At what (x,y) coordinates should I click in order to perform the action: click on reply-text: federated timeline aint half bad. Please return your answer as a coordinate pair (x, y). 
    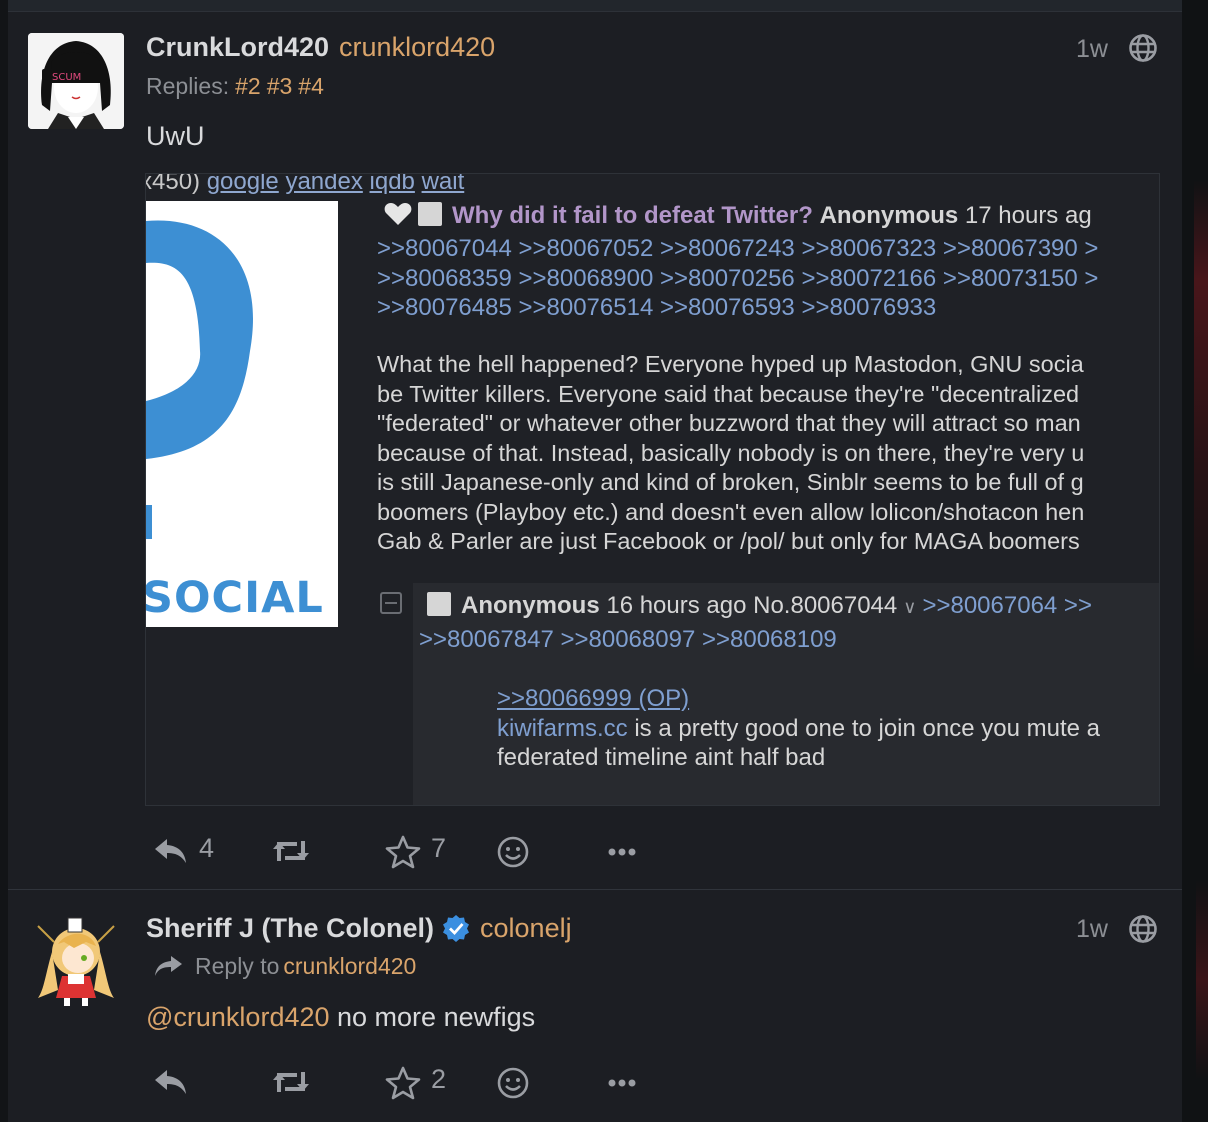
    Looking at the image, I should click on (661, 757).